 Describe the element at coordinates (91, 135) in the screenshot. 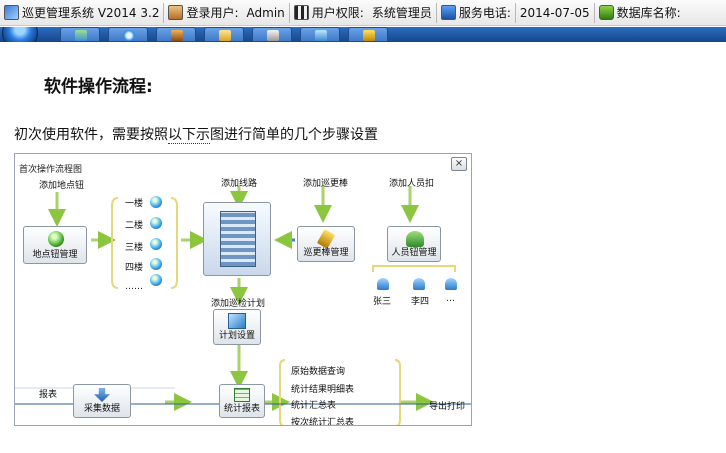

I see `intro-text-part1: 初次使用软件，需要按照` at that location.